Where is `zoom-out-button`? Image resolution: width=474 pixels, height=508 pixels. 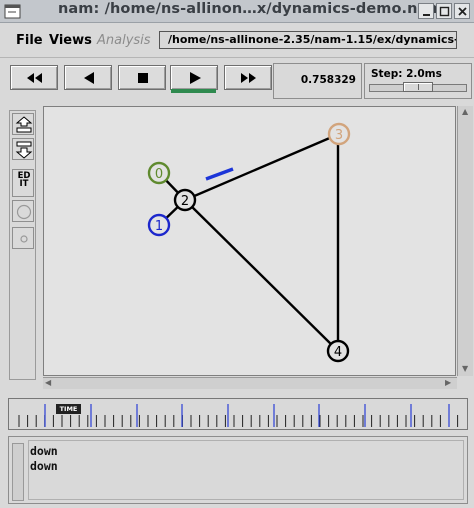
zoom-out-button is located at coordinates (23, 149).